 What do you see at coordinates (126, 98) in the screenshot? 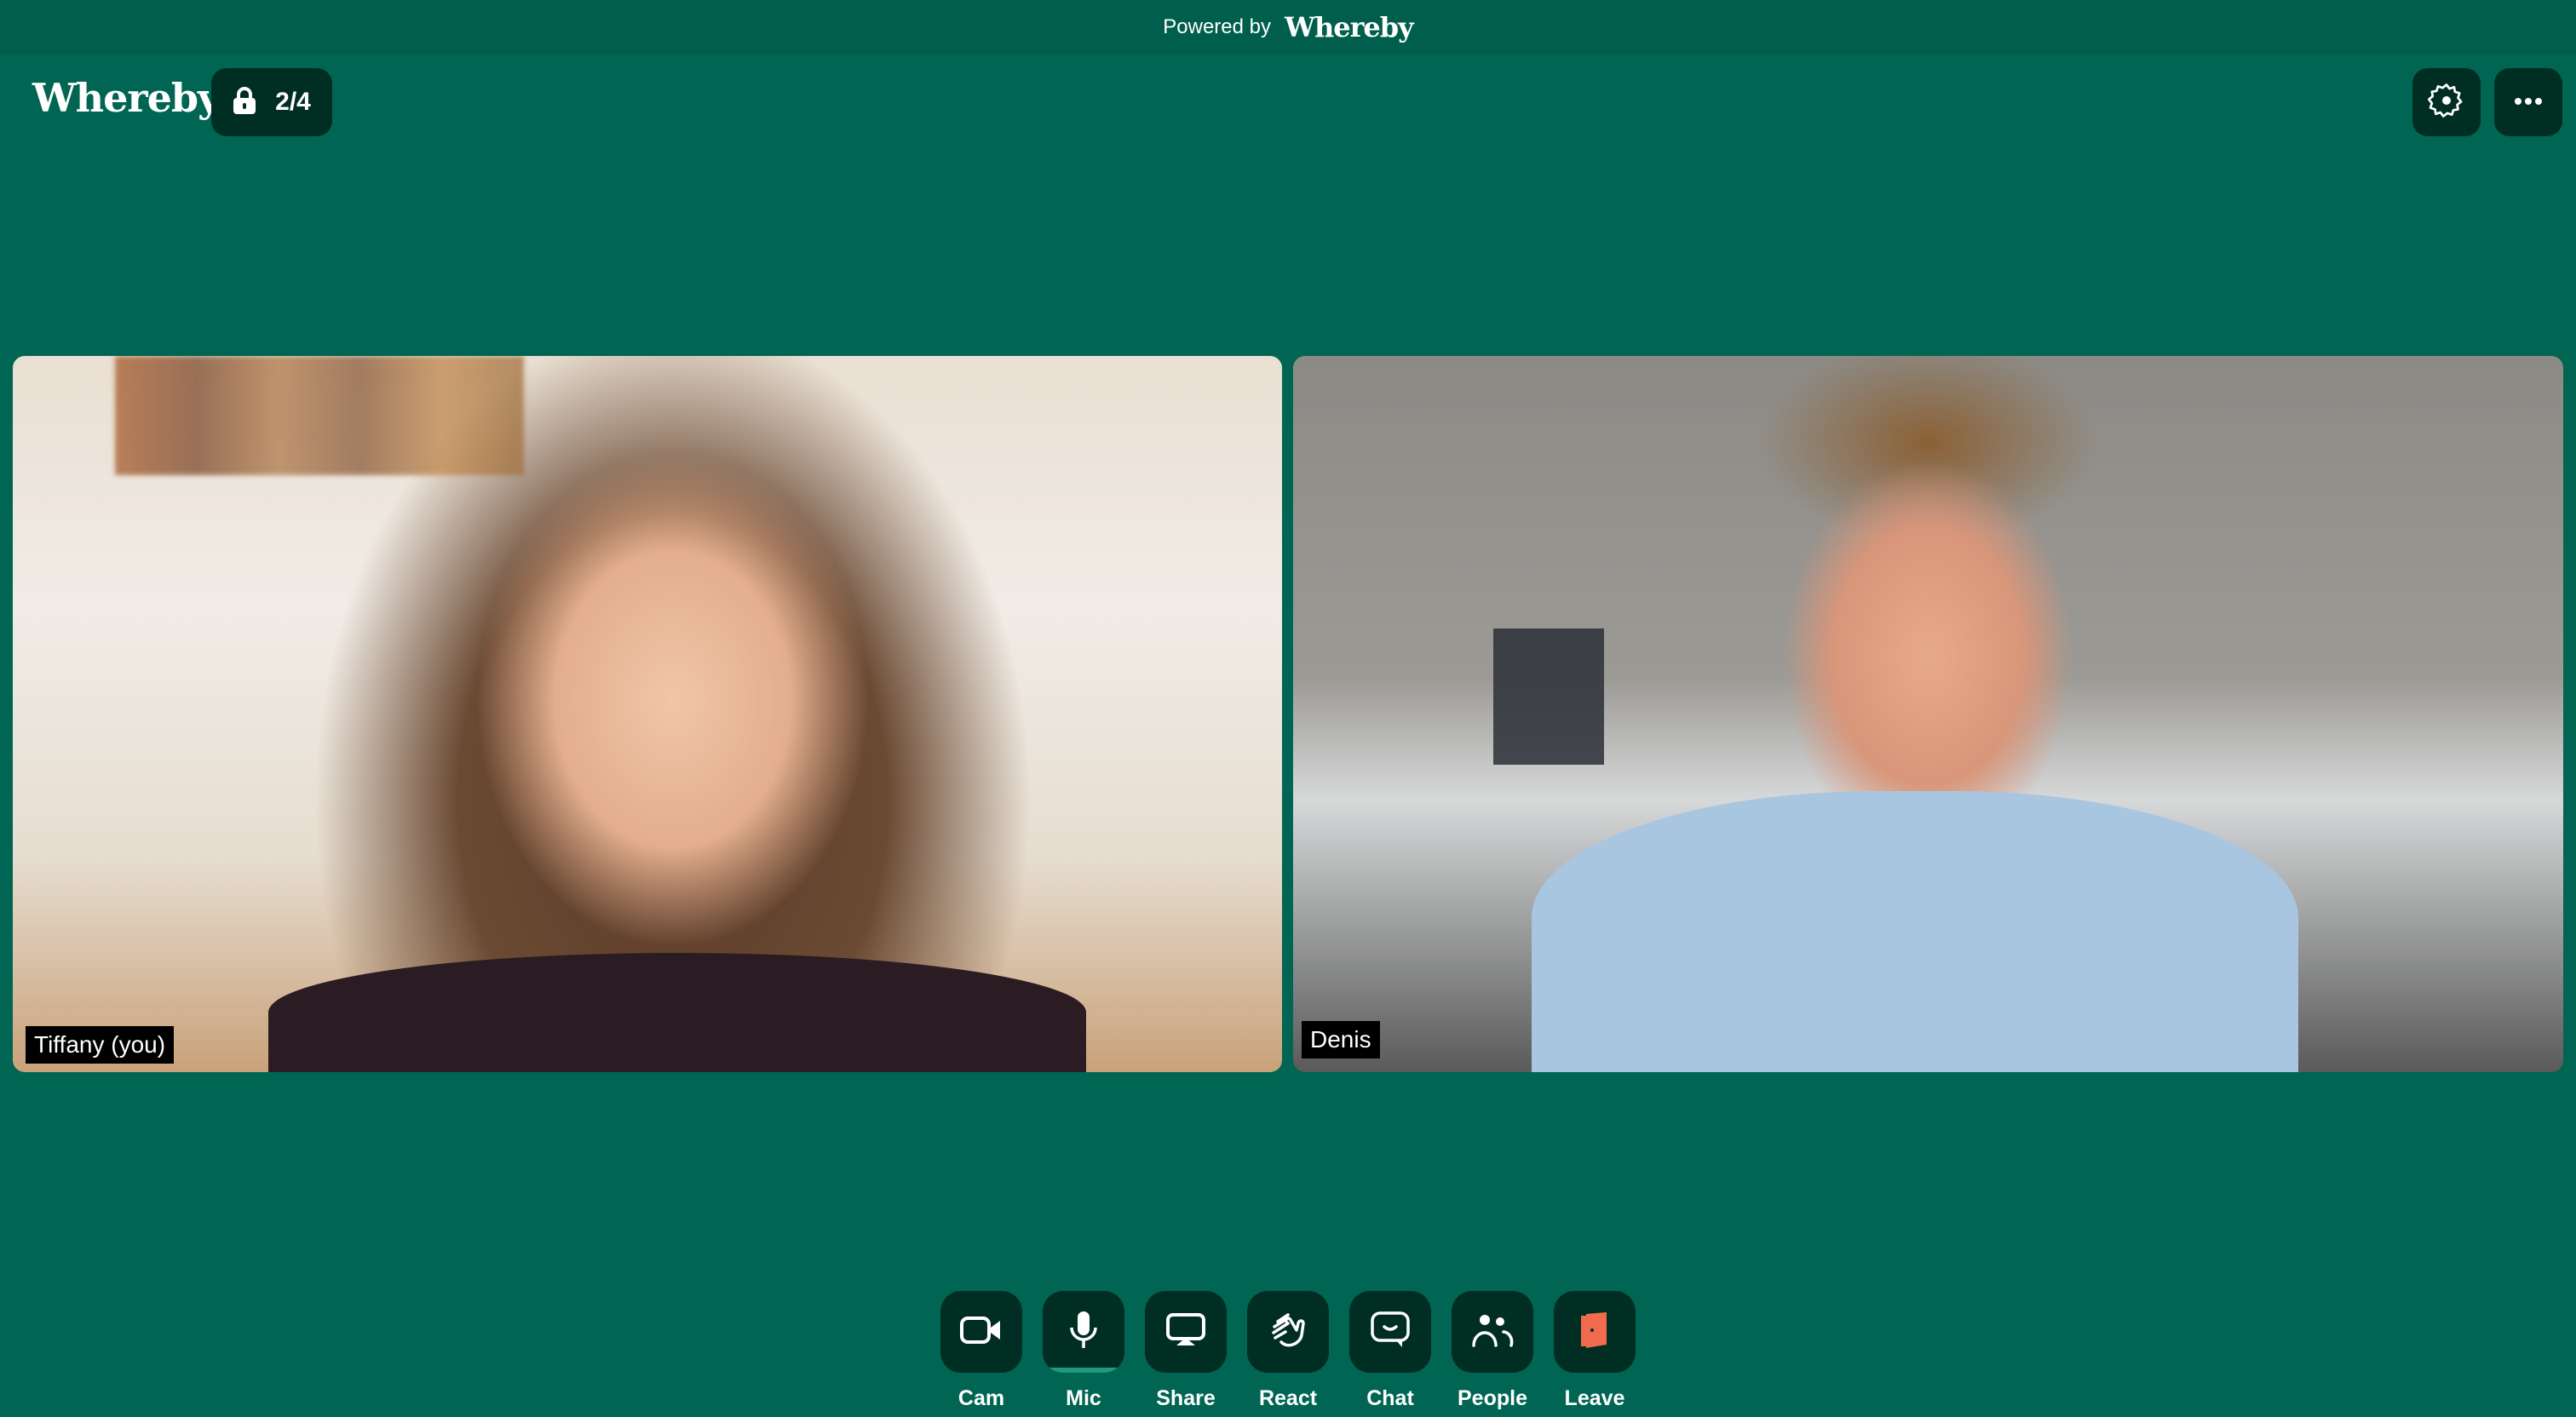
I see `whereby-logo: Whereby` at bounding box center [126, 98].